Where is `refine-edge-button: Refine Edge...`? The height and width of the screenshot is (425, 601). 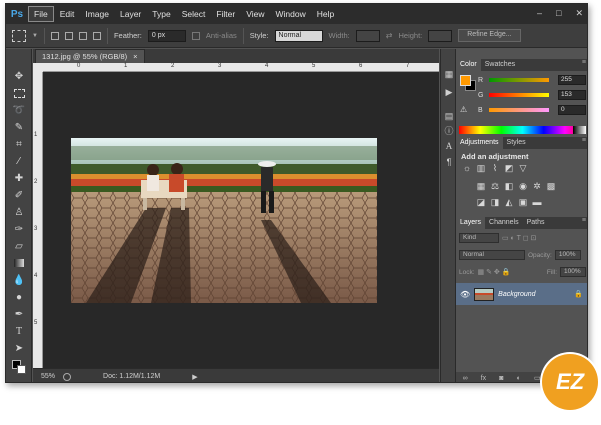
refine-edge-button: Refine Edge... is located at coordinates (489, 35).